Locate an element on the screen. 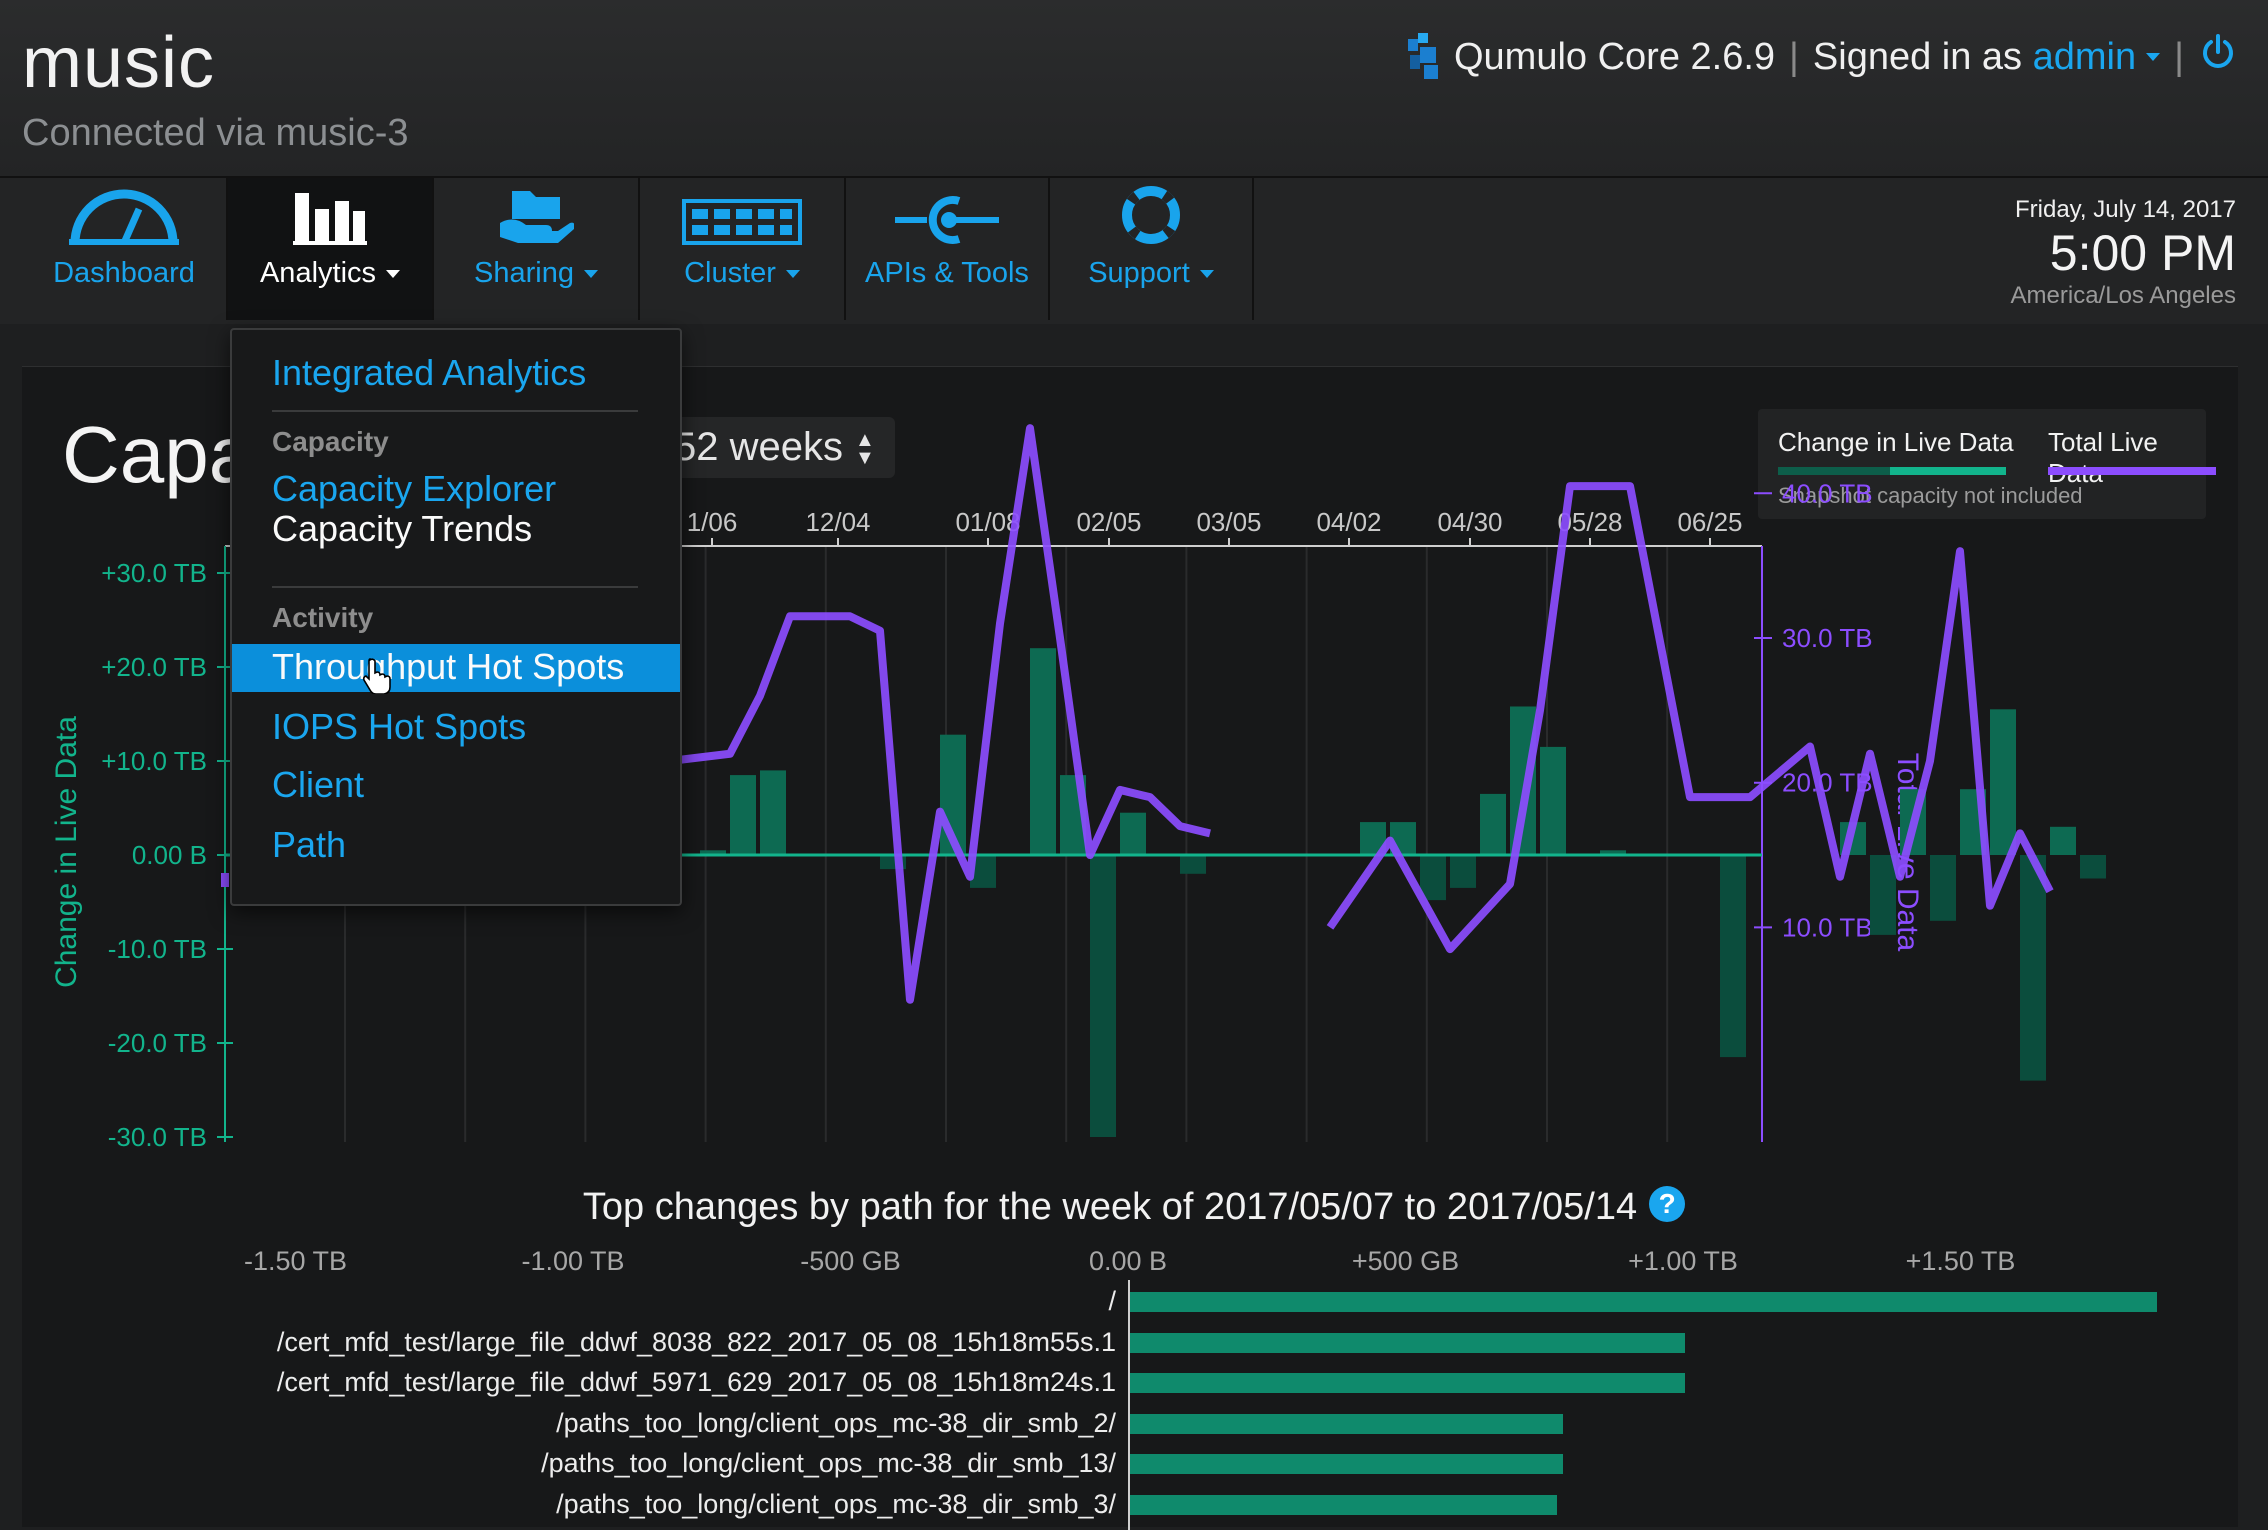  menu-capacity-trends: Capacity Trends is located at coordinates (402, 529).